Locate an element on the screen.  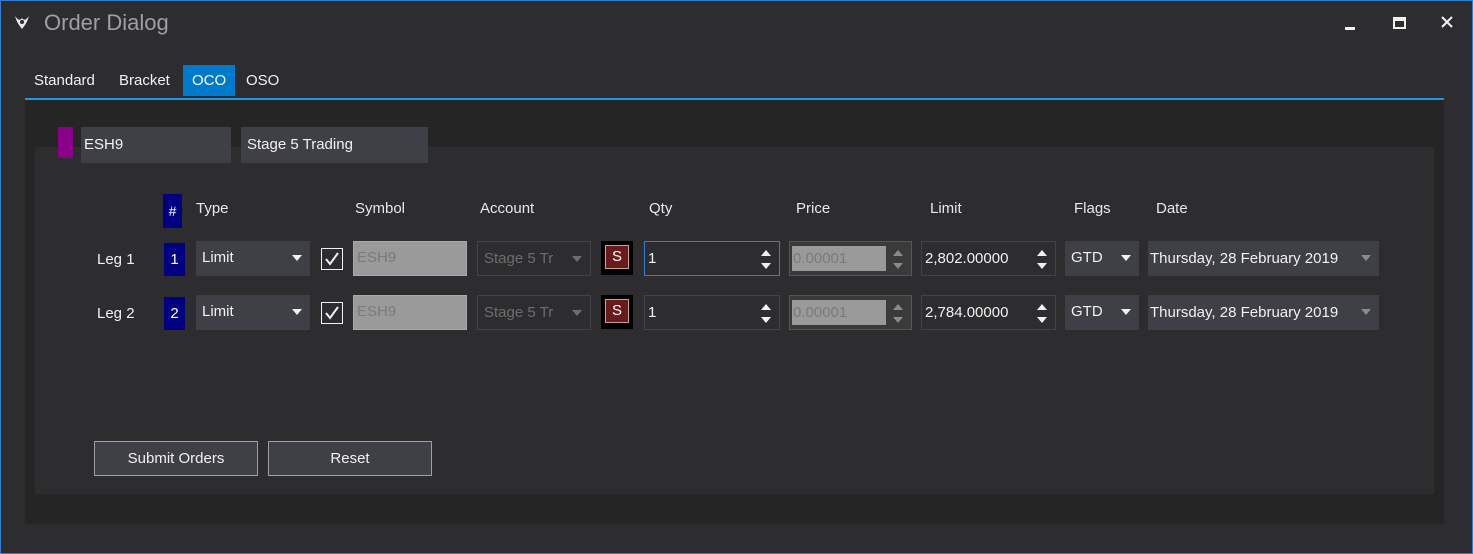
maximize-icon is located at coordinates (1399, 23).